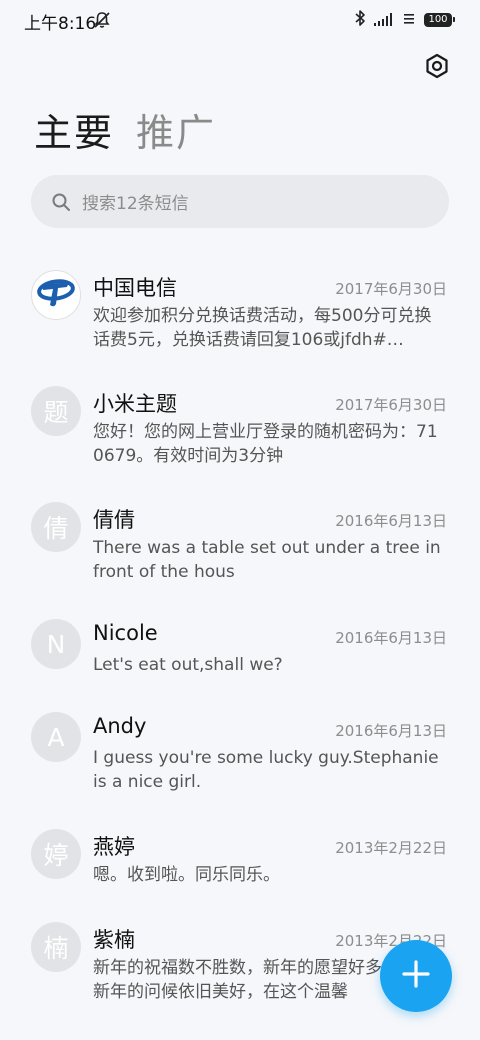  Describe the element at coordinates (56, 737) in the screenshot. I see `avatar: A` at that location.